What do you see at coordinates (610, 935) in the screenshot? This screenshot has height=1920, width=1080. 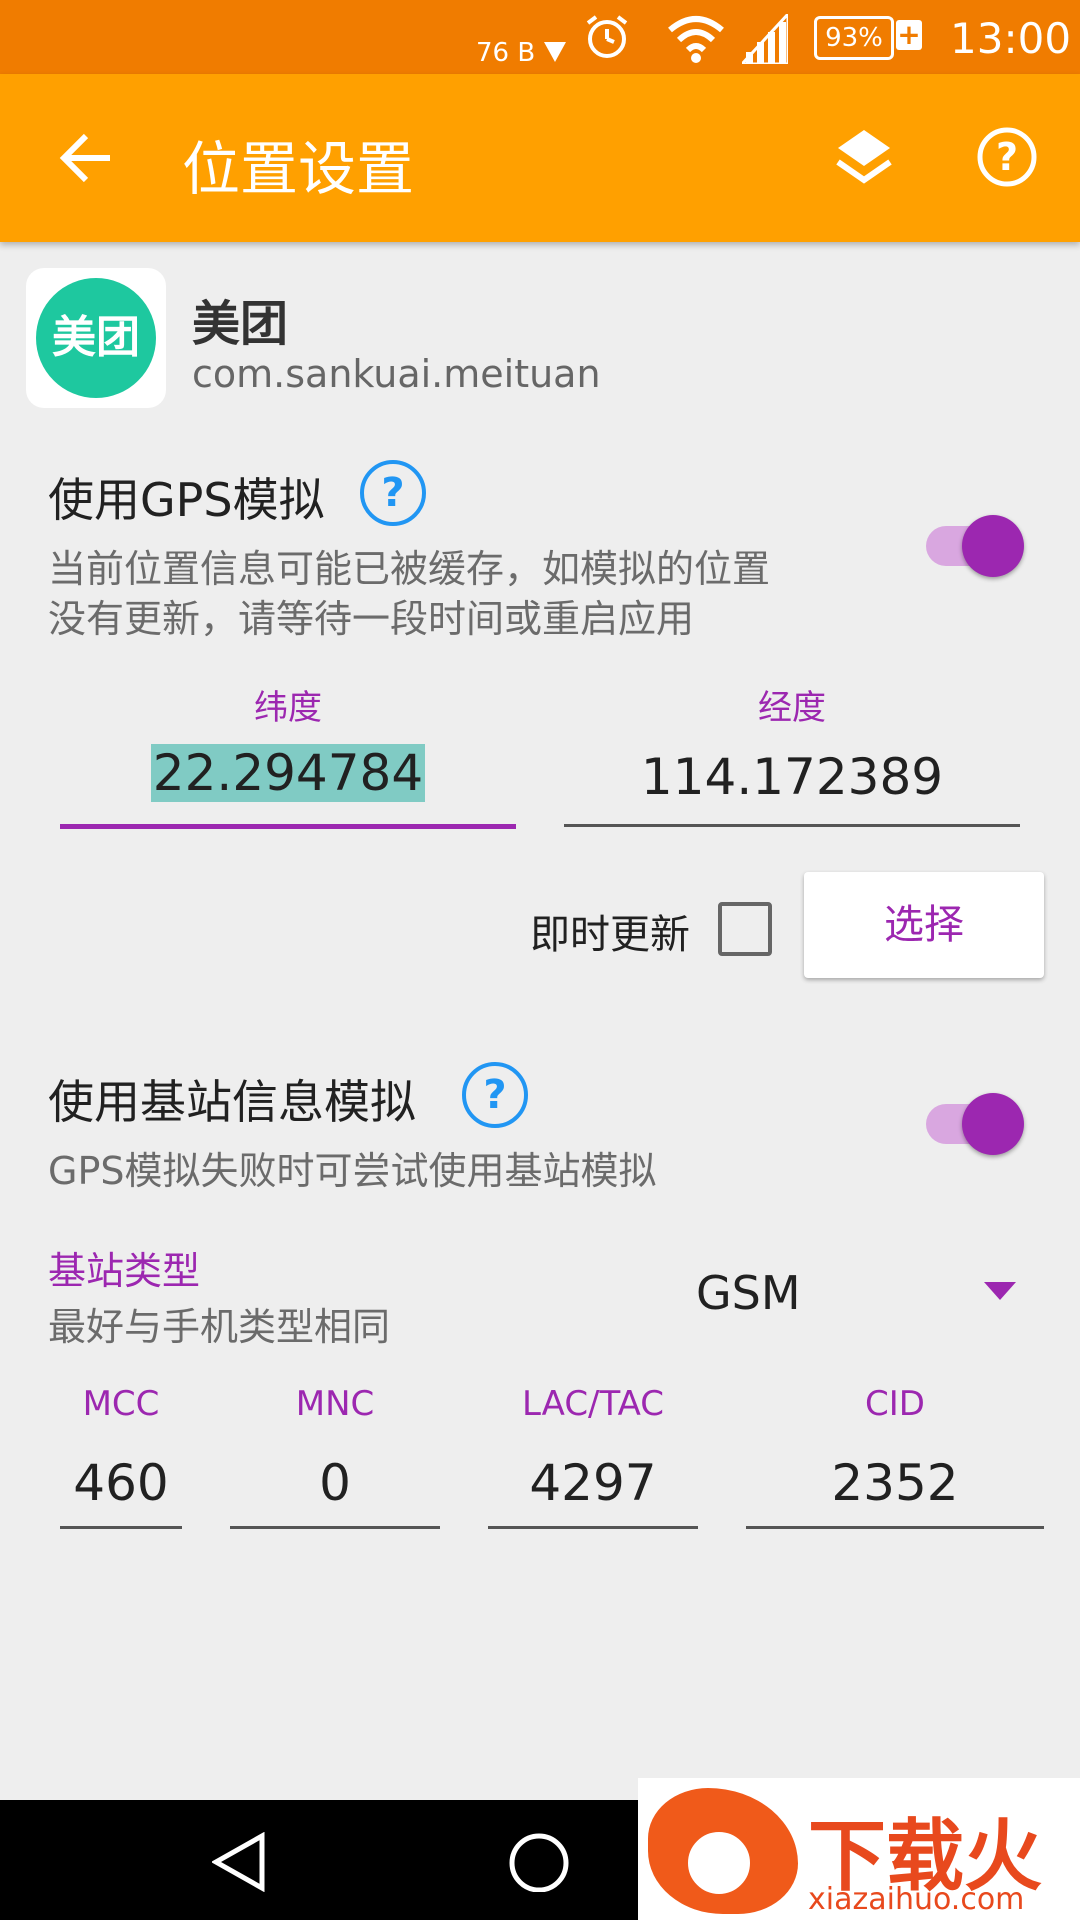 I see `instant-update-label: 即时更新` at bounding box center [610, 935].